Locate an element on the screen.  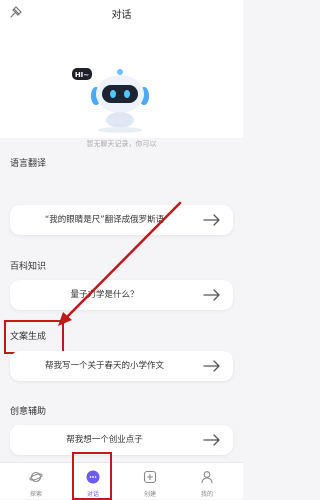
prompt-text: 帮我写一个关于春天的小学作文 is located at coordinates (104, 366).